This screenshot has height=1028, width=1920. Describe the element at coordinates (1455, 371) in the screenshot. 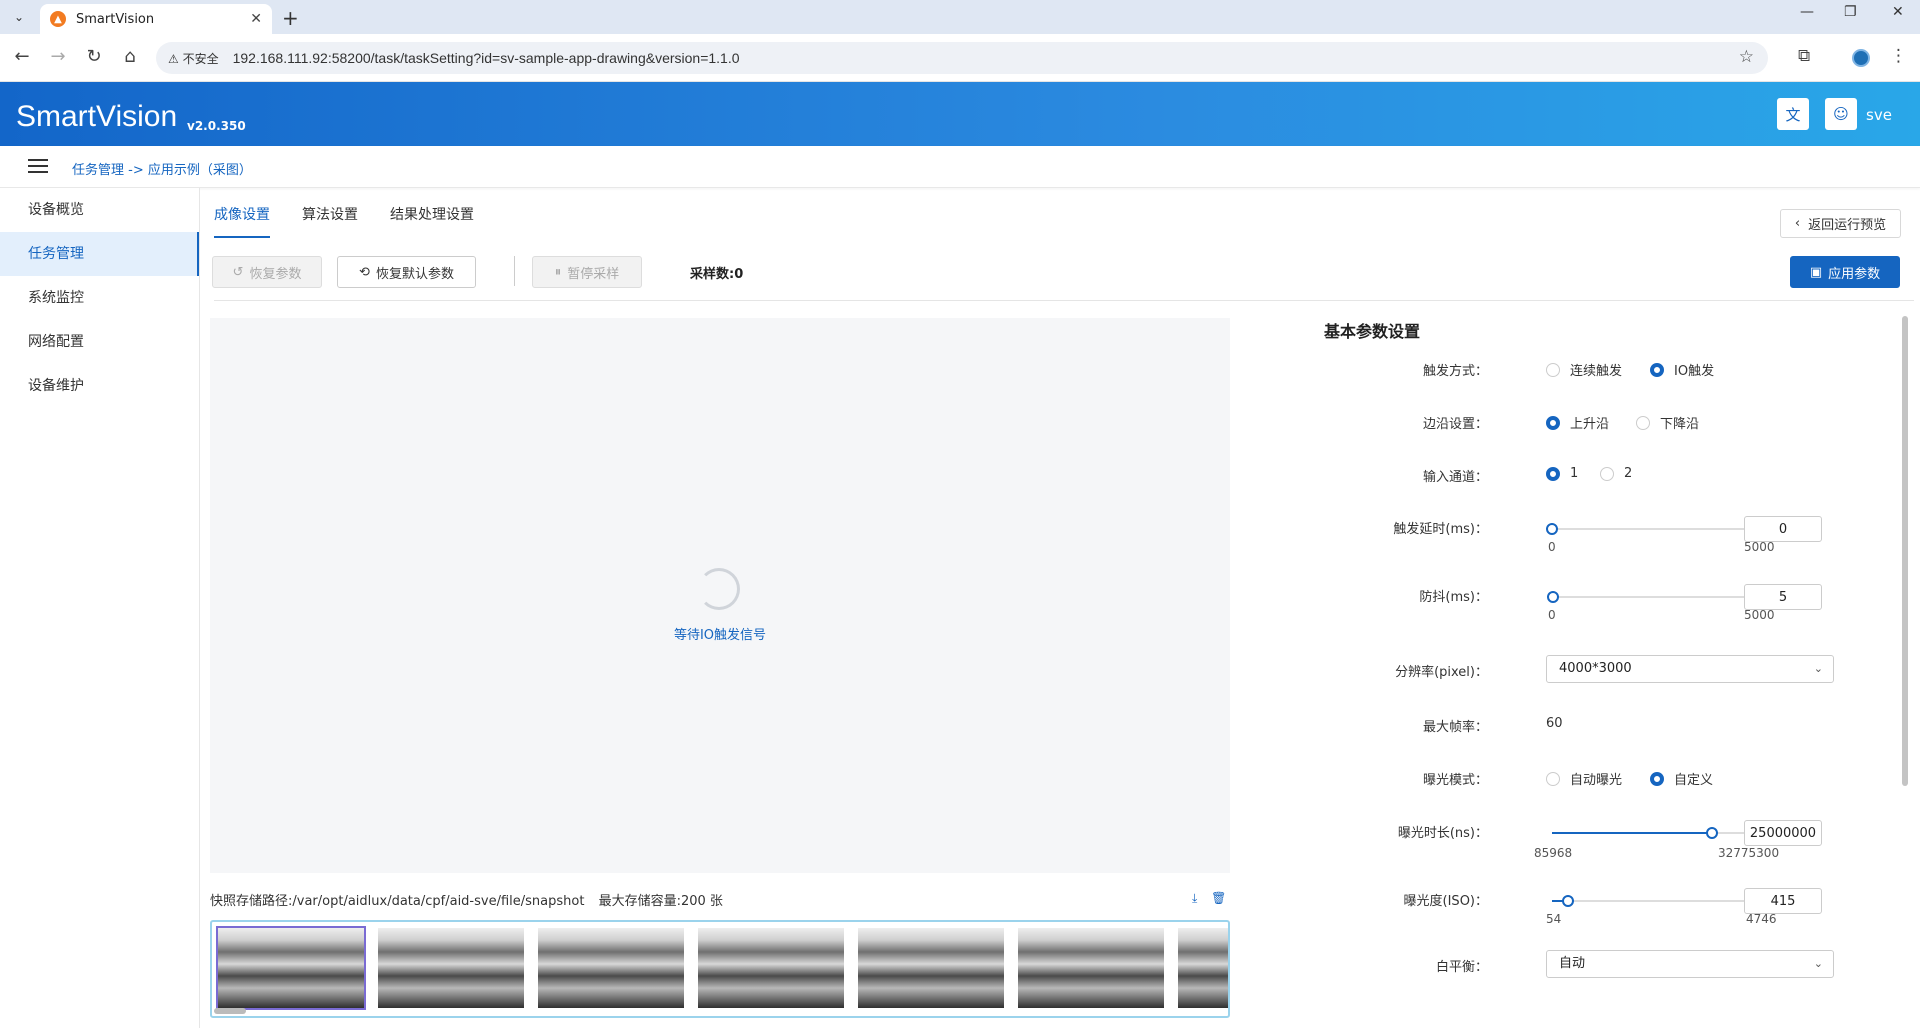

I see `trigger-mode-label: 触发方式：` at that location.